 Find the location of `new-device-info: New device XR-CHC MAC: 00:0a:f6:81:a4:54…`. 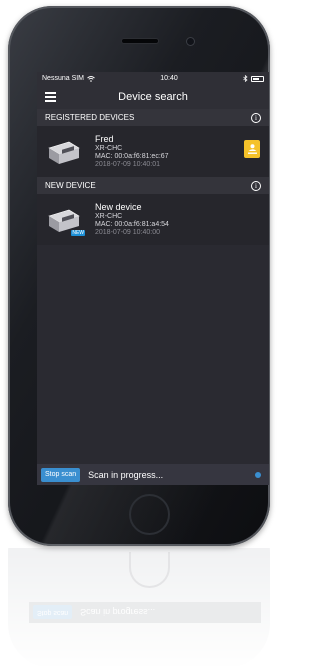

new-device-info: New device XR-CHC MAC: 00:0a:f6:81:a4:54… is located at coordinates (132, 219).